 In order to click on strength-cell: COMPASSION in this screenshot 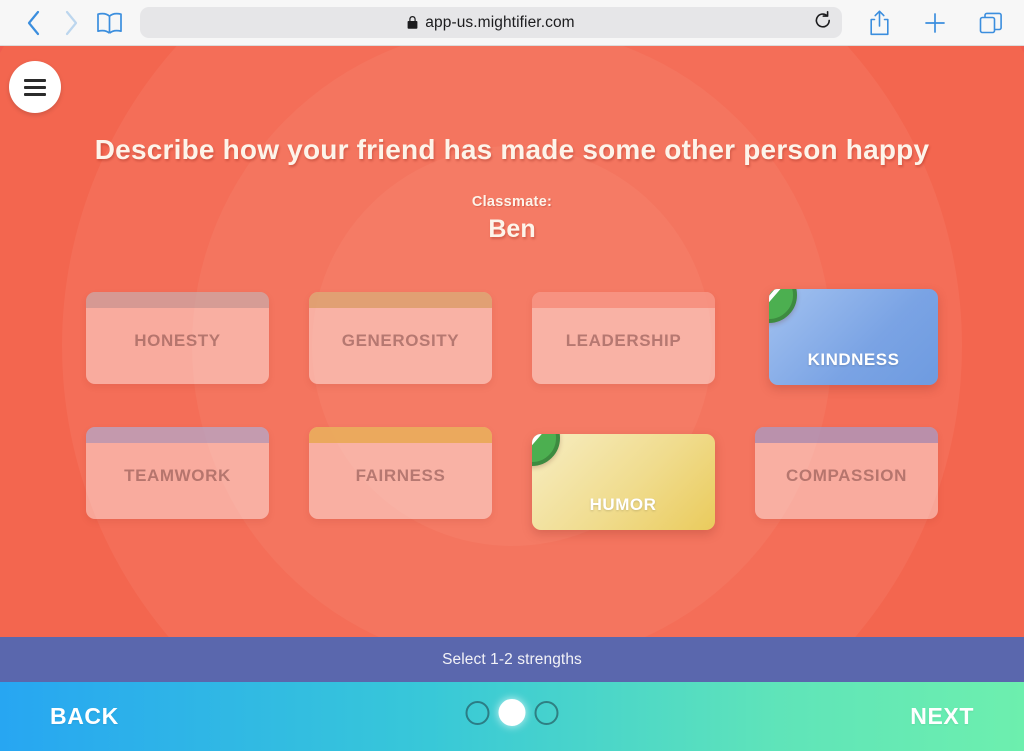, I will do `click(846, 473)`.